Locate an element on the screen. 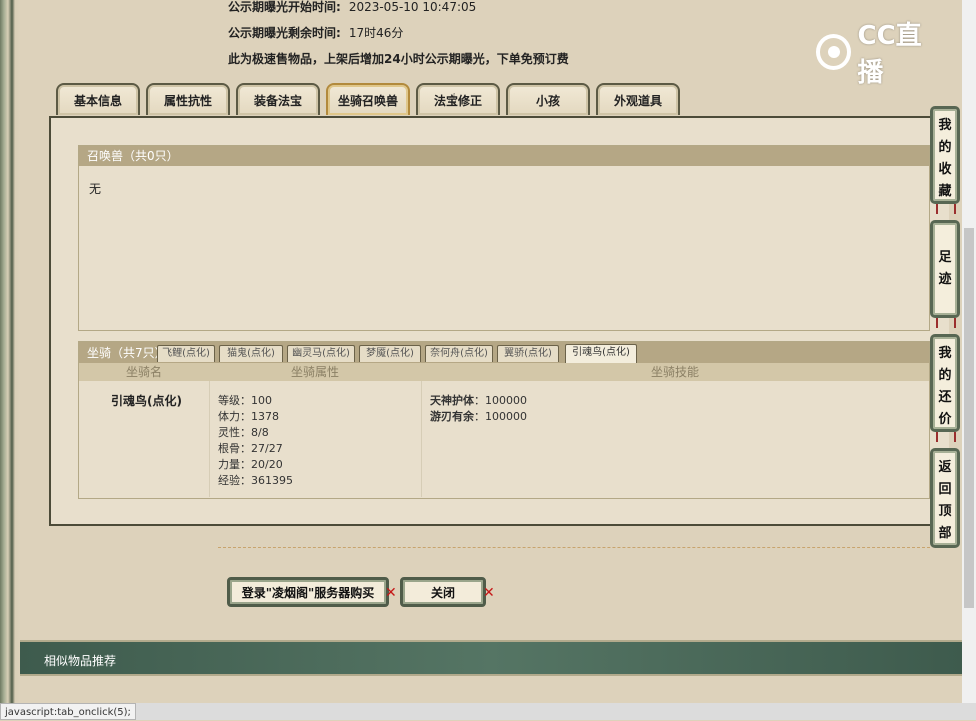 The width and height of the screenshot is (976, 721). attr-value: 27/27 is located at coordinates (267, 448).